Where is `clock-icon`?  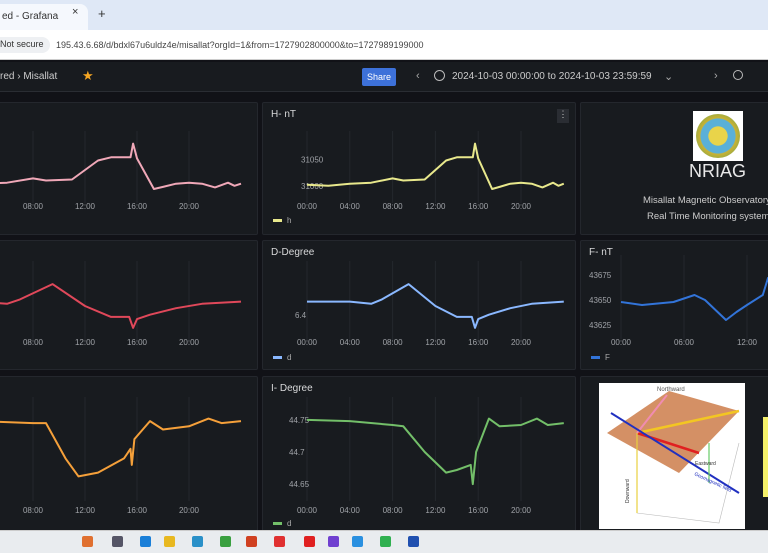
clock-icon is located at coordinates (439, 75).